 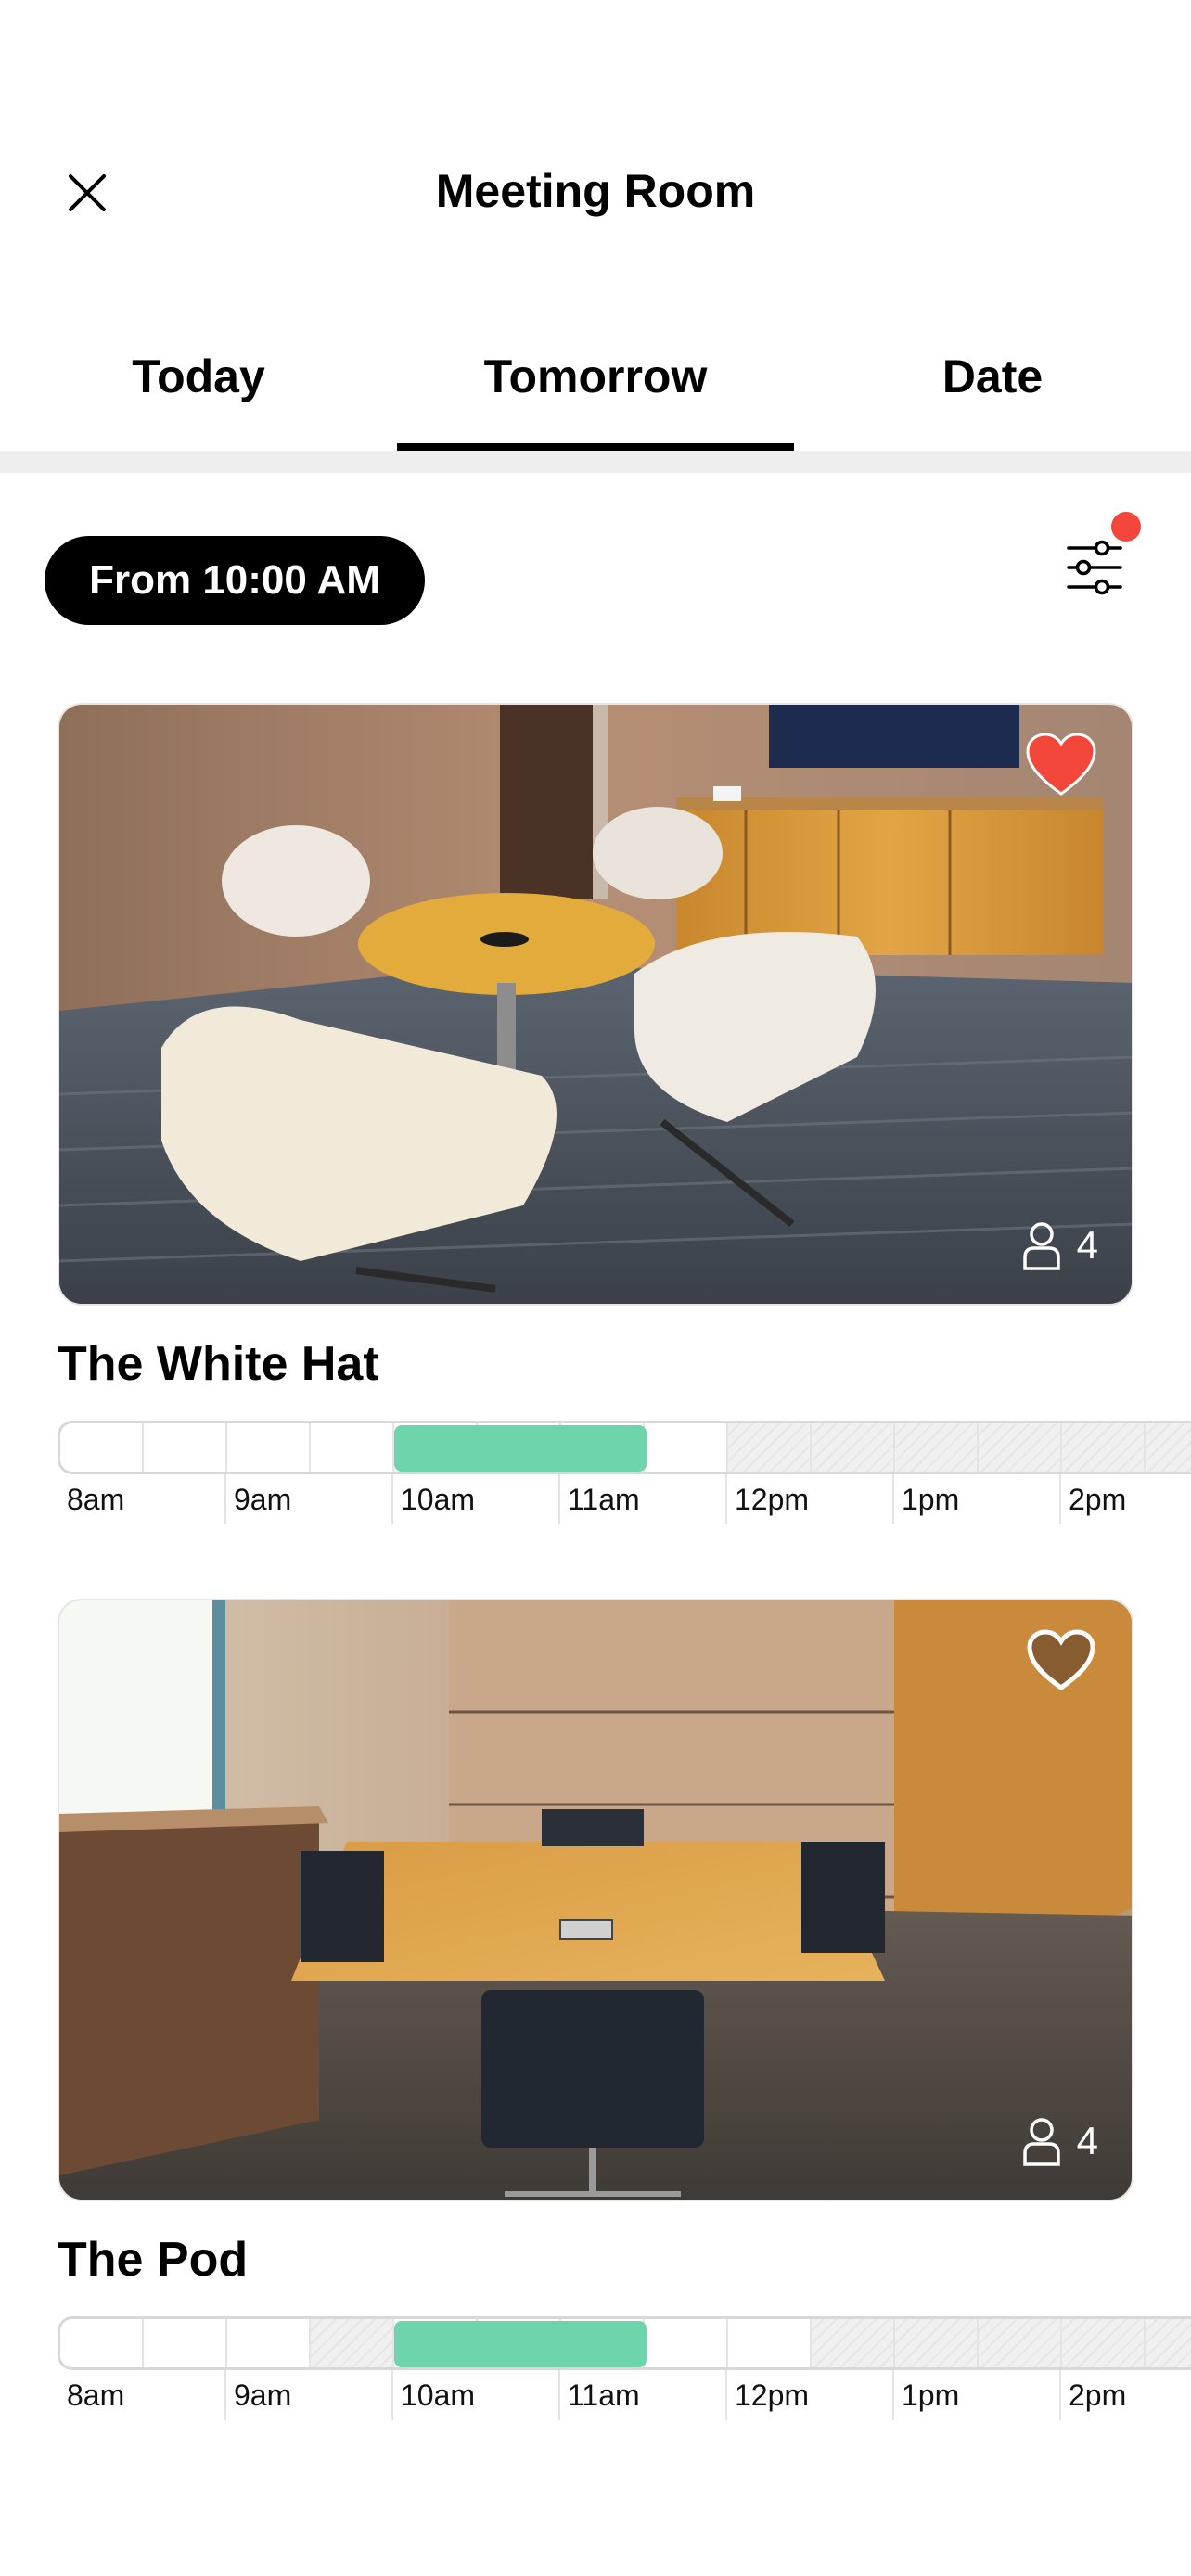 What do you see at coordinates (198, 393) in the screenshot?
I see `tab-today: Today` at bounding box center [198, 393].